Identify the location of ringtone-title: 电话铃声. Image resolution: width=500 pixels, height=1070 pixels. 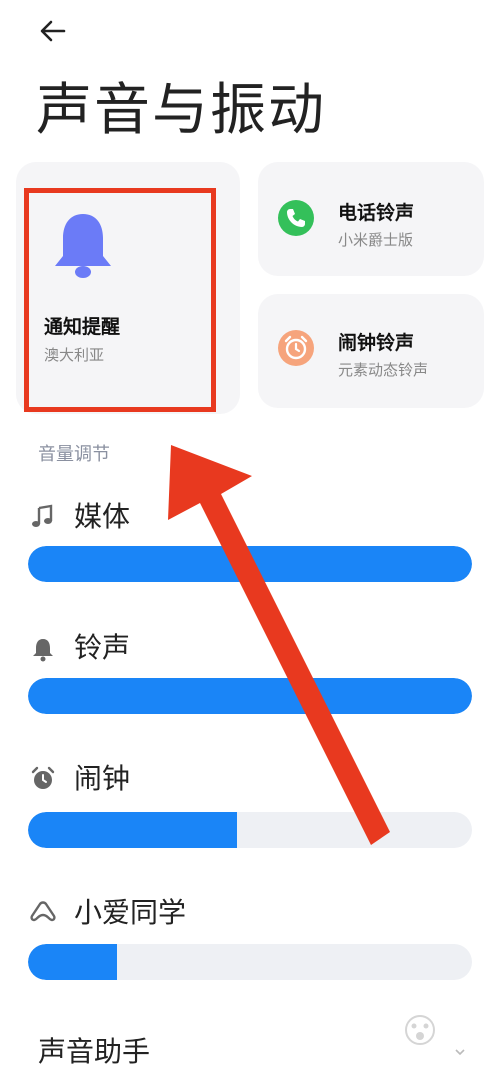
(376, 213).